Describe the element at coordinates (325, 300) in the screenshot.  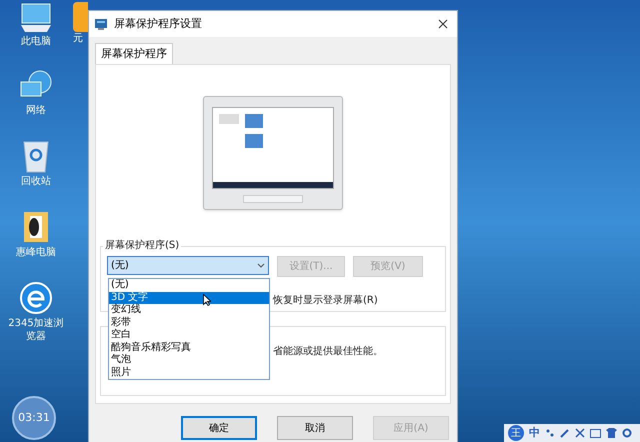
I see `resume-checkbox-label: 恢复时显示登录屏幕(R)` at that location.